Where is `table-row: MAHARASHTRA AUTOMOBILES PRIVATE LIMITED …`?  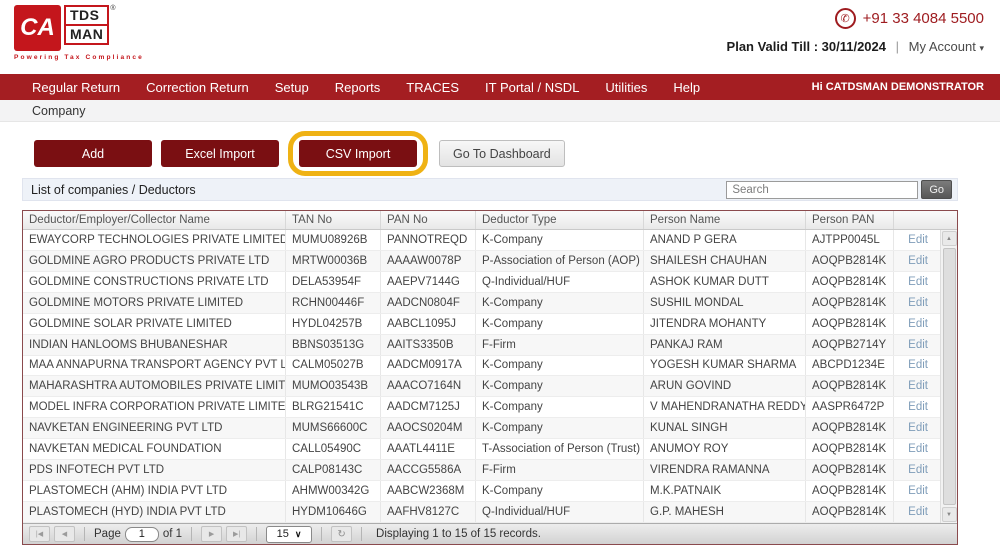
table-row: MAHARASHTRA AUTOMOBILES PRIVATE LIMITED … is located at coordinates (481, 387).